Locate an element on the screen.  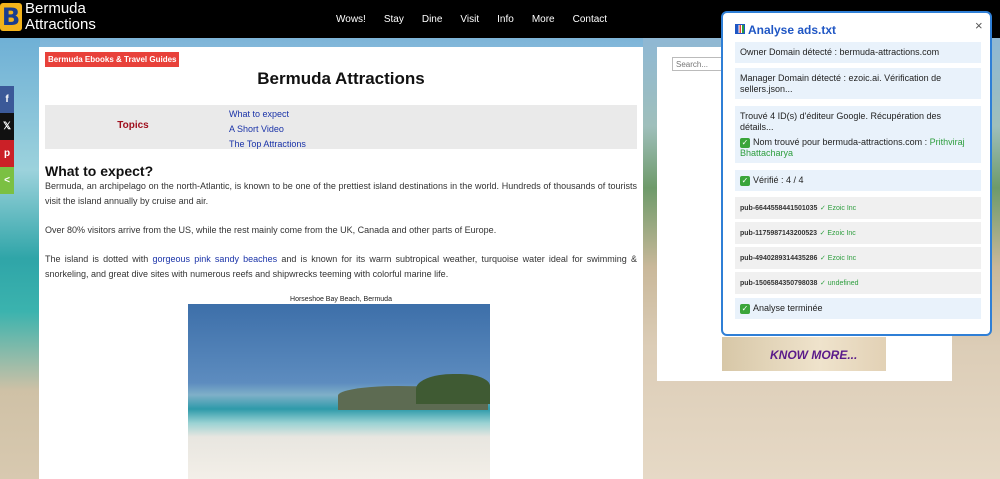
close-icon: × is located at coordinates (979, 25).